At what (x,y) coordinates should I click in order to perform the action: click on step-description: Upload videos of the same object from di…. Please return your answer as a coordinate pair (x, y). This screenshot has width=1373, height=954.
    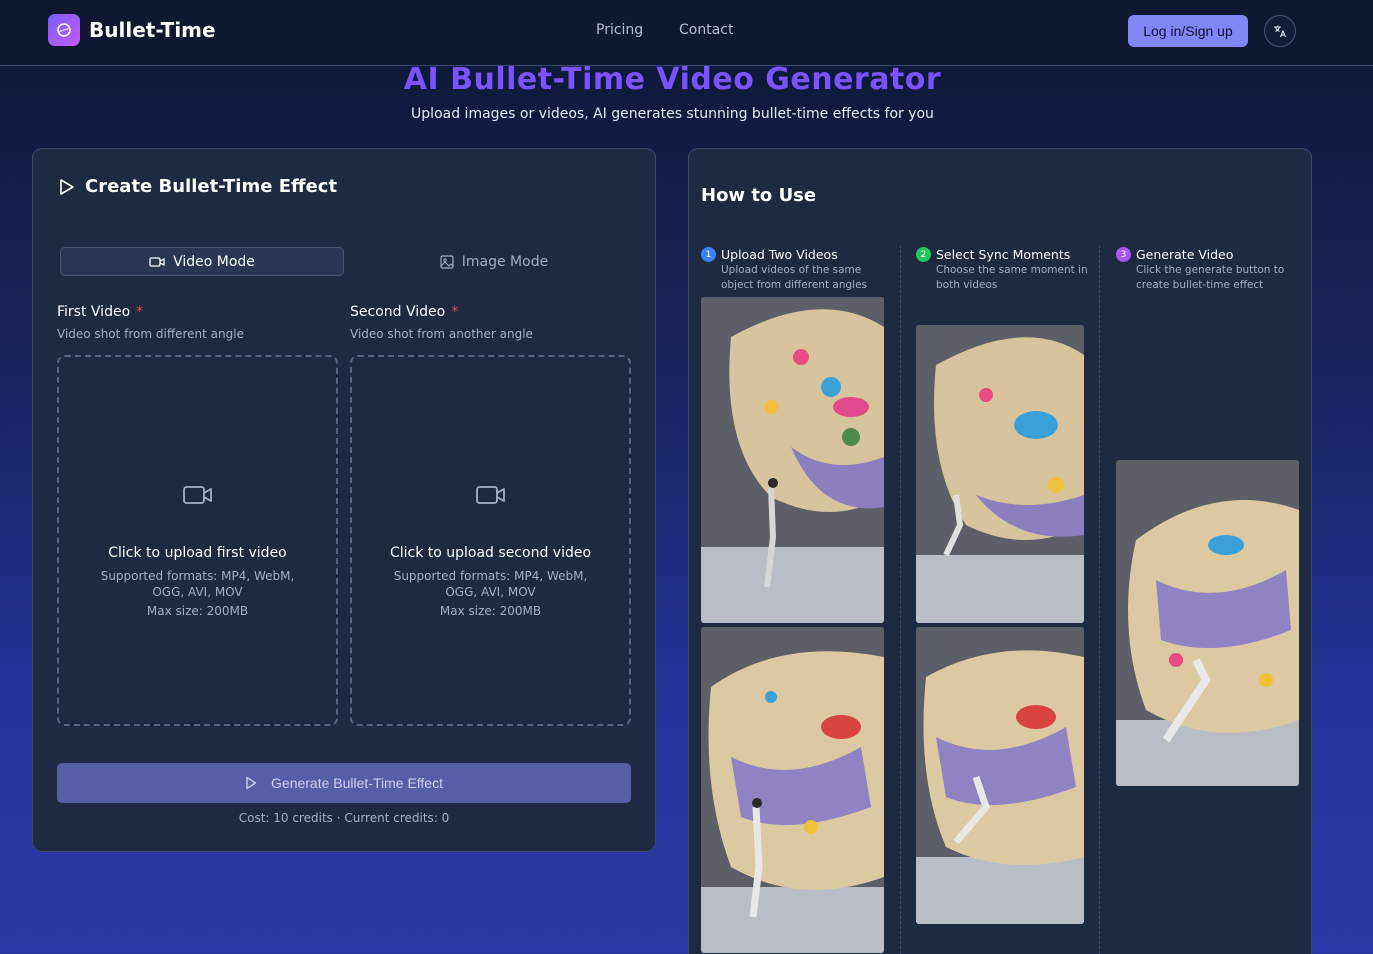
    Looking at the image, I should click on (794, 277).